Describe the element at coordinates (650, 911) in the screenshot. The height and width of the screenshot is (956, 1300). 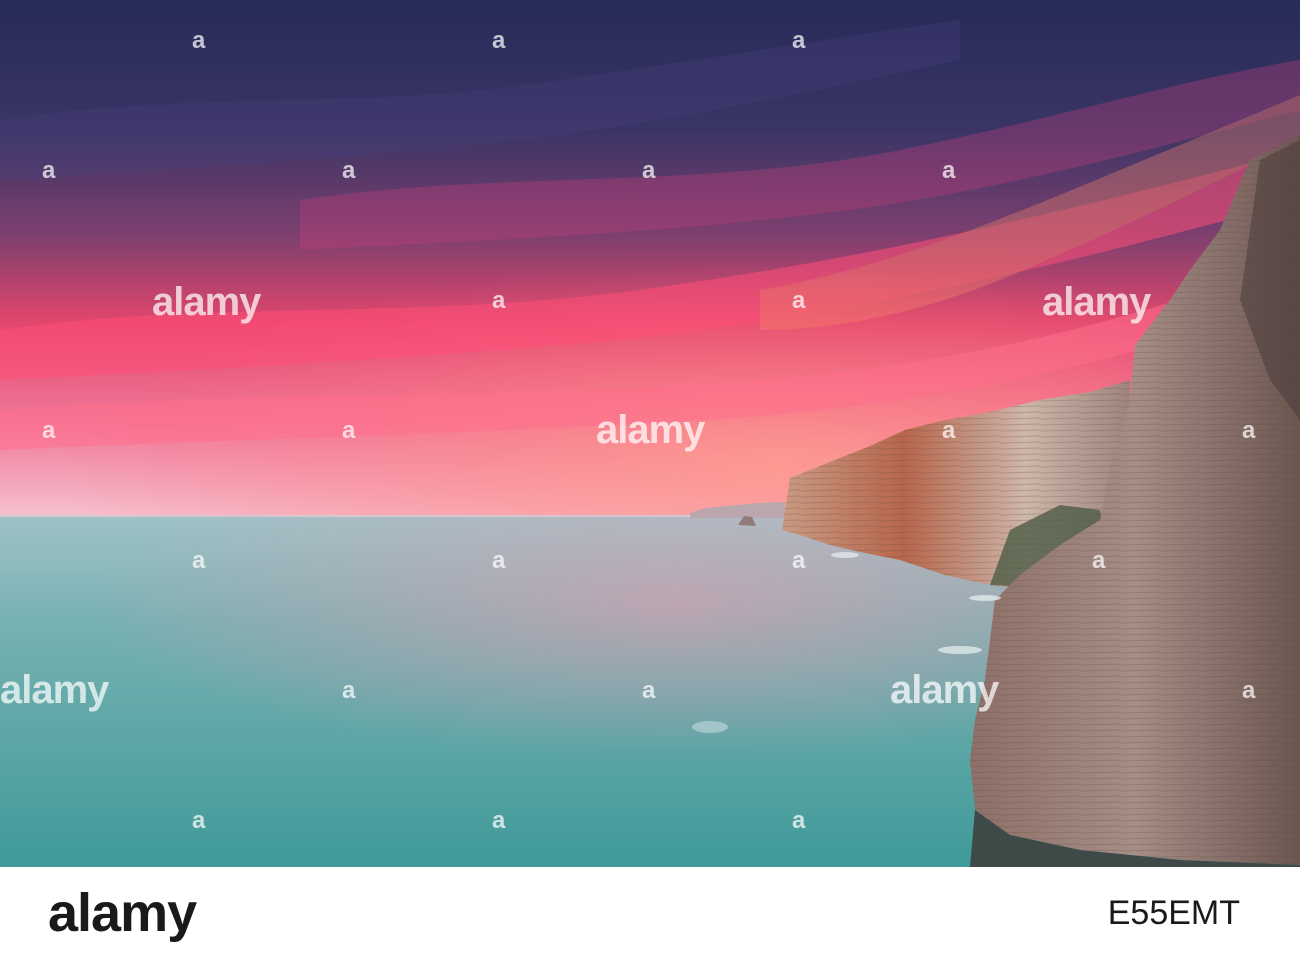
I see `footer-bar: alamy E55EMT` at that location.